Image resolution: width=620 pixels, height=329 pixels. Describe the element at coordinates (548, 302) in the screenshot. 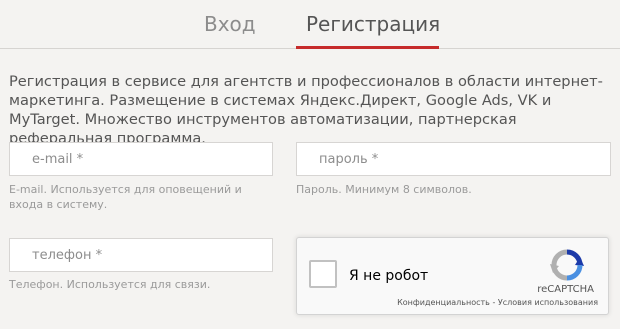

I see `recaptcha-terms-link: Условия использования` at that location.